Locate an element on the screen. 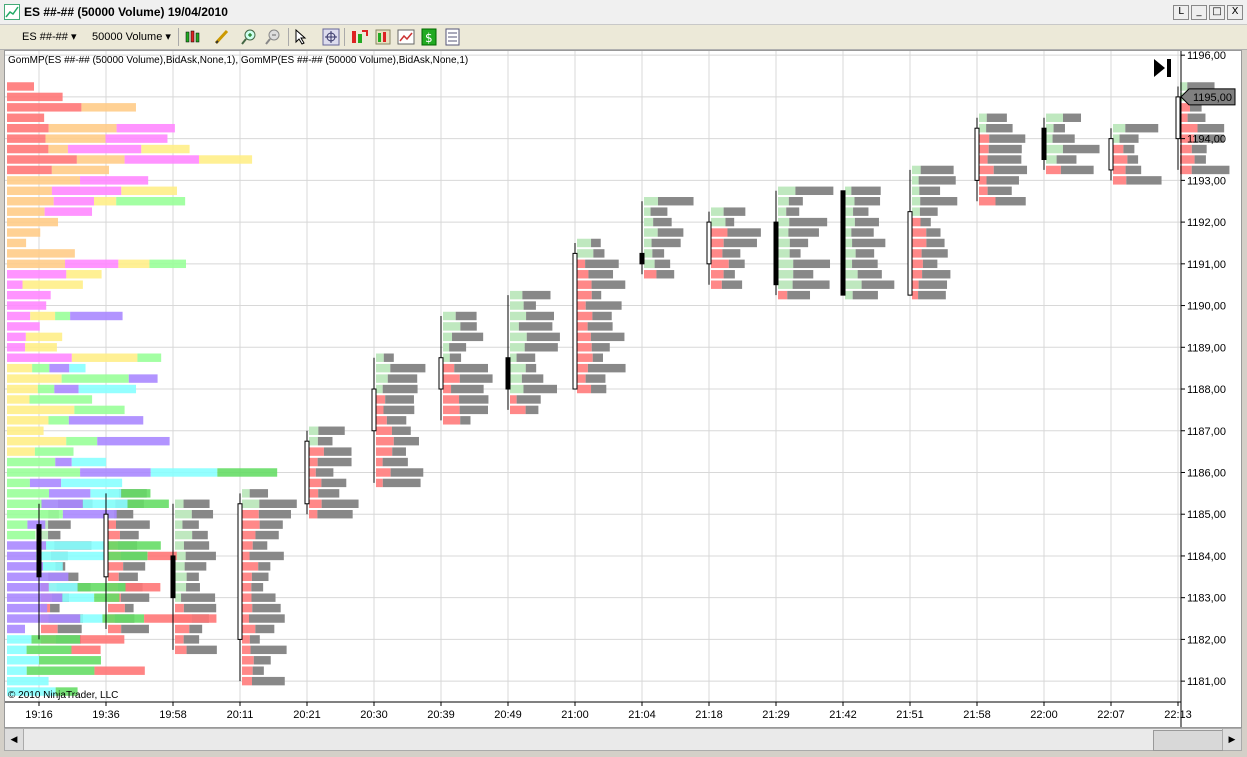  scroll-thumb is located at coordinates (1188, 740).